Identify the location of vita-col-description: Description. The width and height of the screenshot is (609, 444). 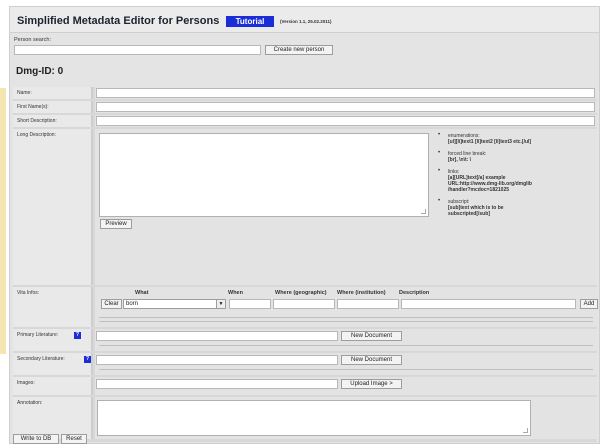
(414, 293).